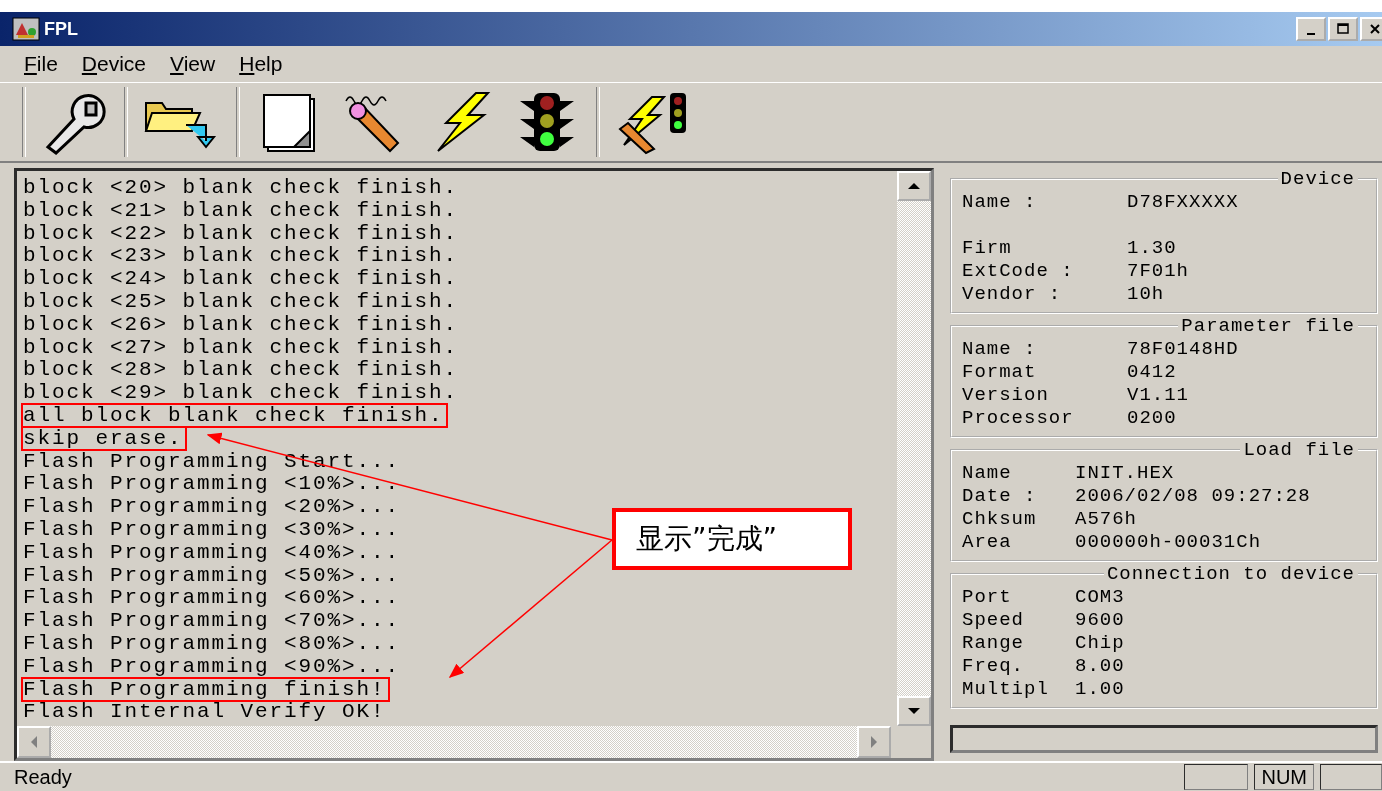  What do you see at coordinates (1100, 643) in the screenshot?
I see `field-value: Chip` at bounding box center [1100, 643].